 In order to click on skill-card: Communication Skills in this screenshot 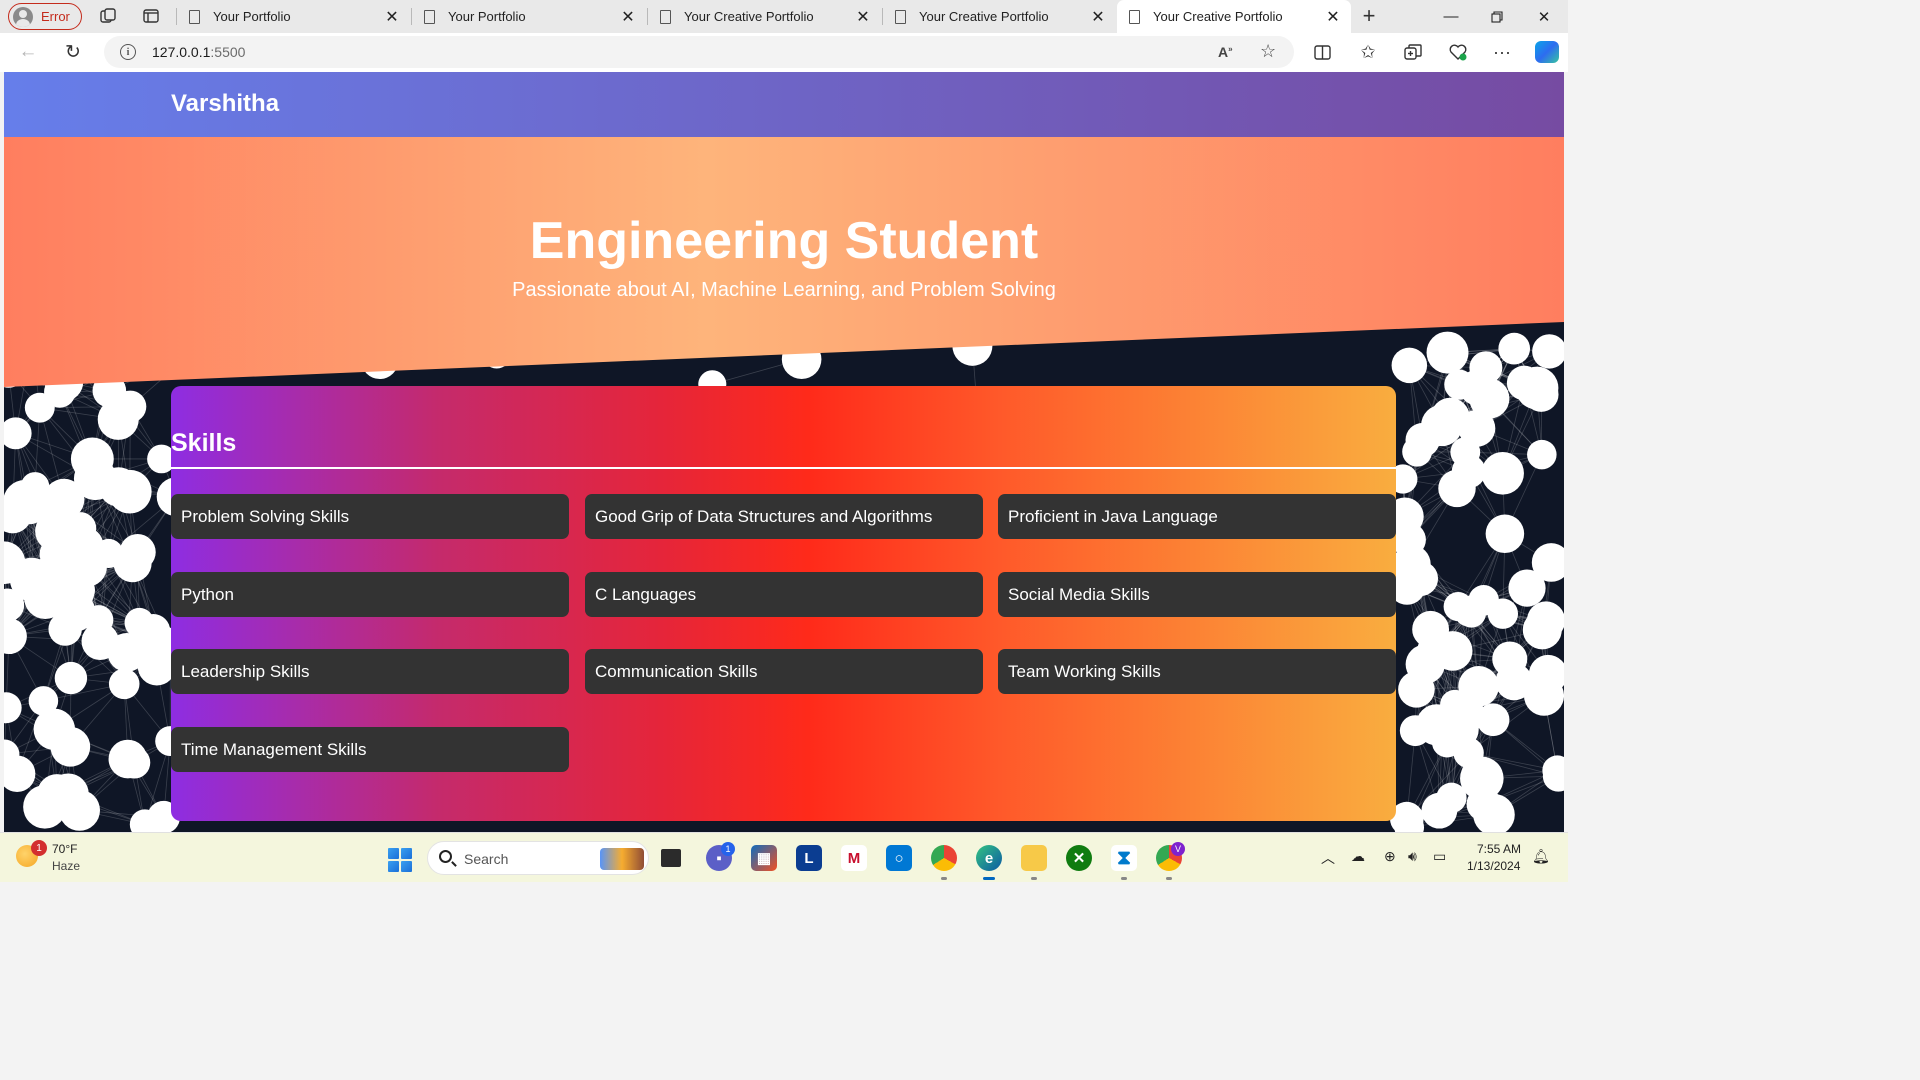, I will do `click(784, 671)`.